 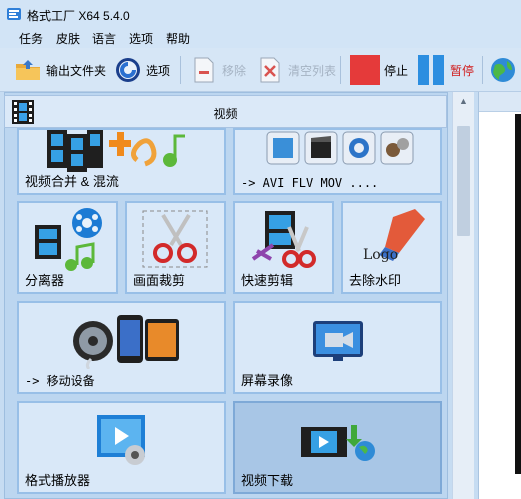 I want to click on download-icon, so click(x=338, y=443).